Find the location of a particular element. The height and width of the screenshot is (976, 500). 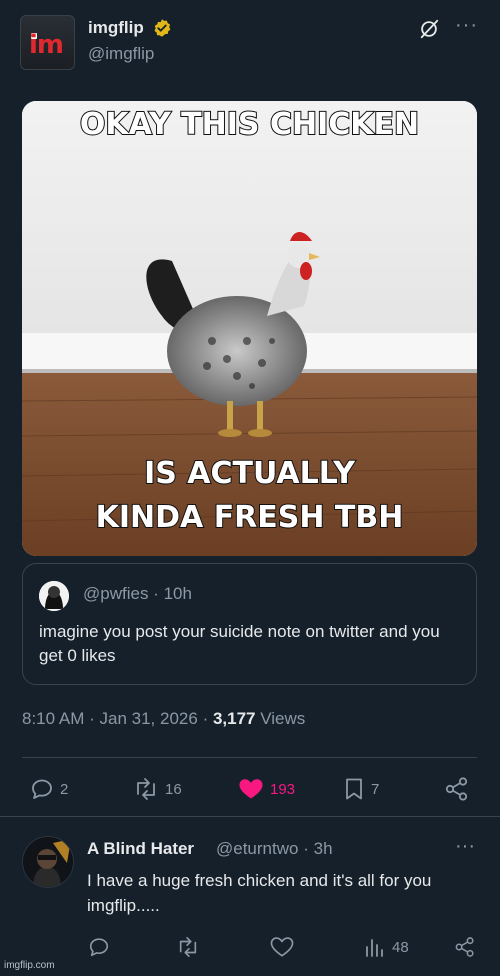

like-count: 193 is located at coordinates (283, 789).